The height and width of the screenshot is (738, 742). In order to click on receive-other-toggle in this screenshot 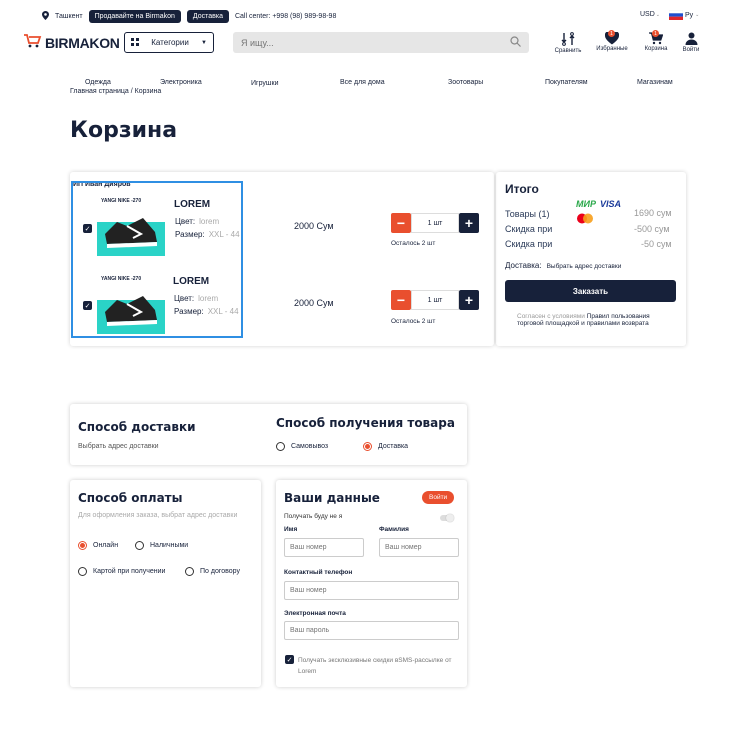, I will do `click(447, 518)`.